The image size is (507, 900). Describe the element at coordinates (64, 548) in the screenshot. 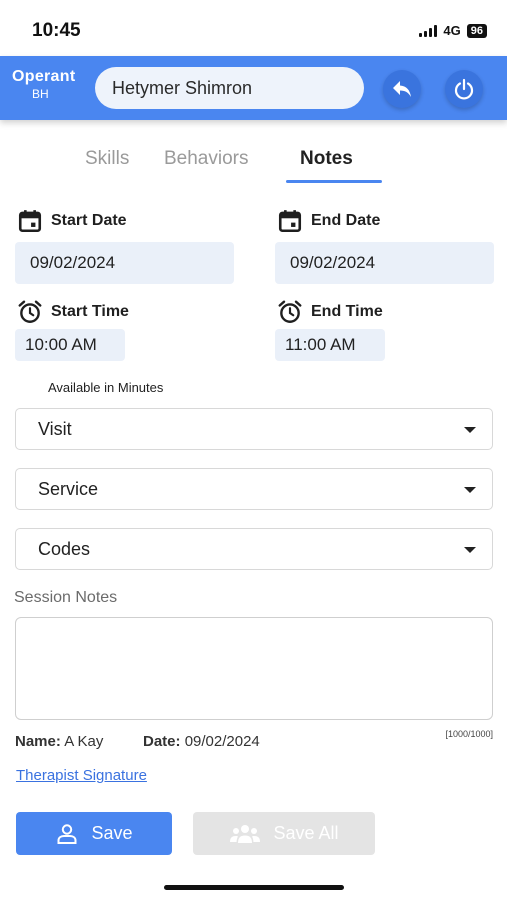

I see `codes-dropdown-value: Codes` at that location.